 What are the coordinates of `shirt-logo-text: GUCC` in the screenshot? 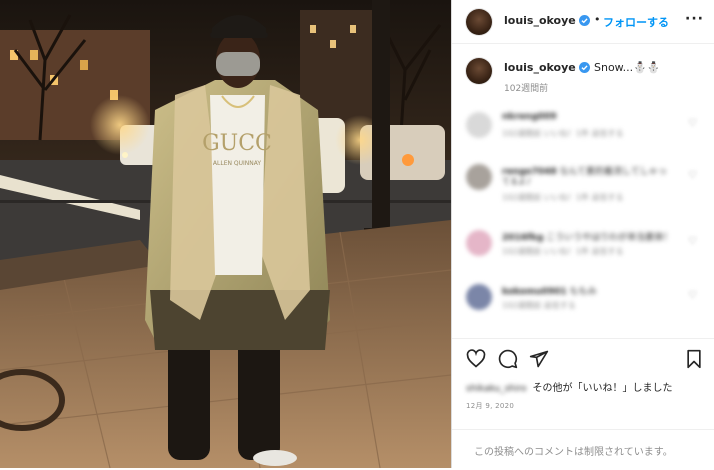 It's located at (237, 143).